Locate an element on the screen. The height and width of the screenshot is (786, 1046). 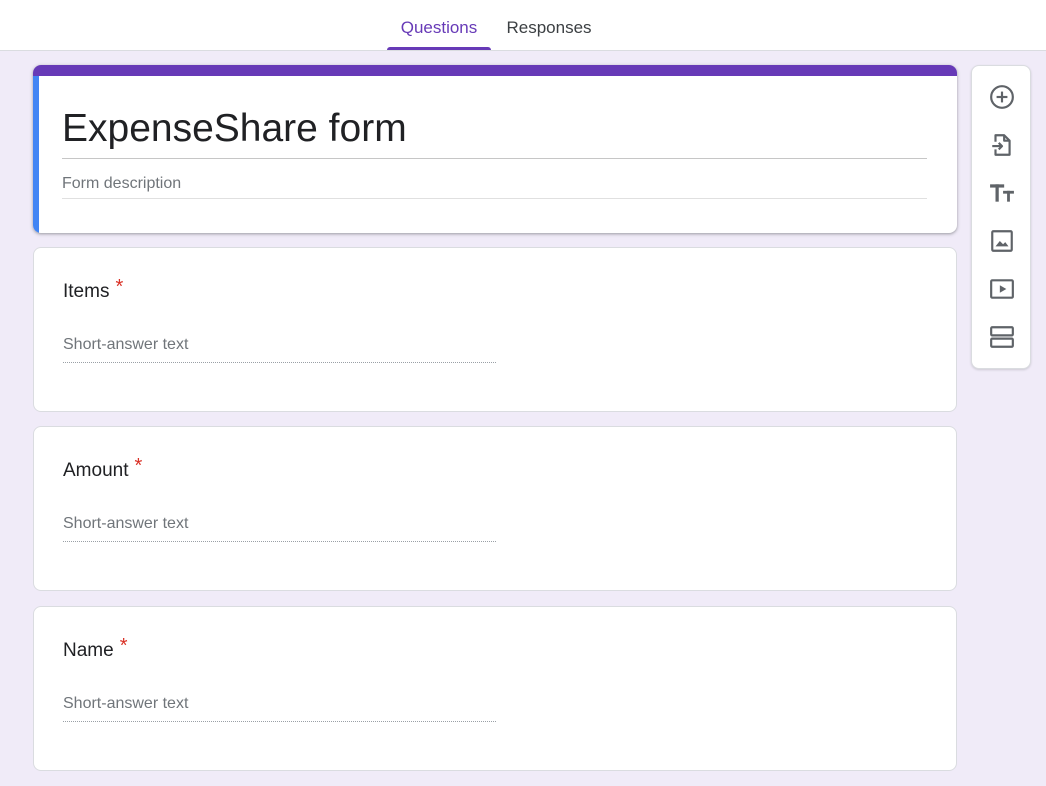
add-question-icon is located at coordinates (1002, 97).